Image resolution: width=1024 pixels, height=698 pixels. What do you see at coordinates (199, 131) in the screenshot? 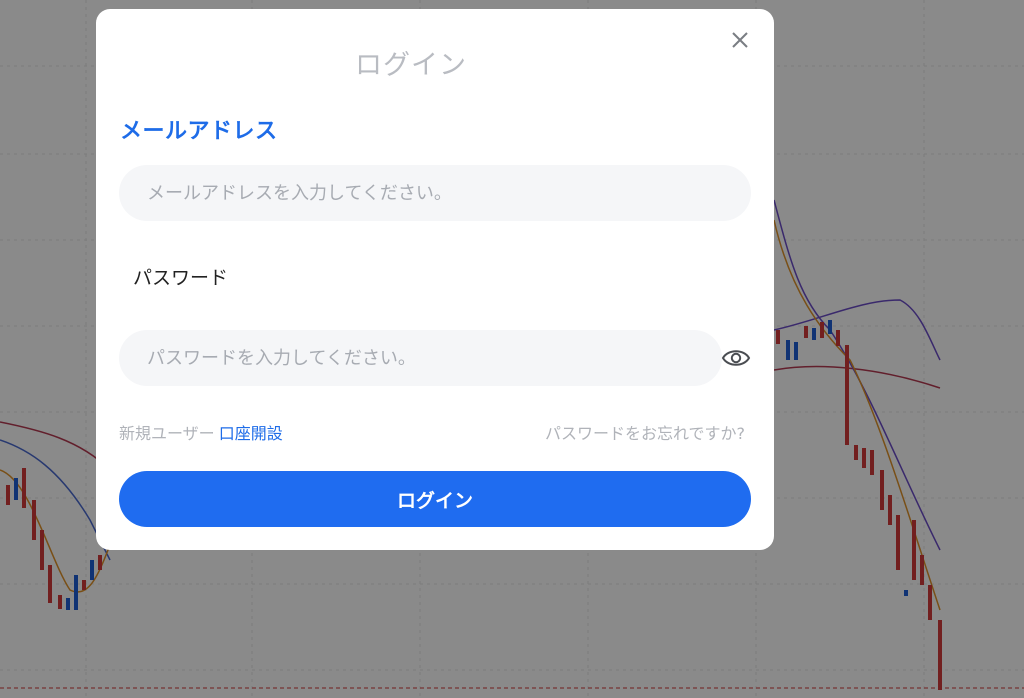
I see `email-label: メールアドレス` at bounding box center [199, 131].